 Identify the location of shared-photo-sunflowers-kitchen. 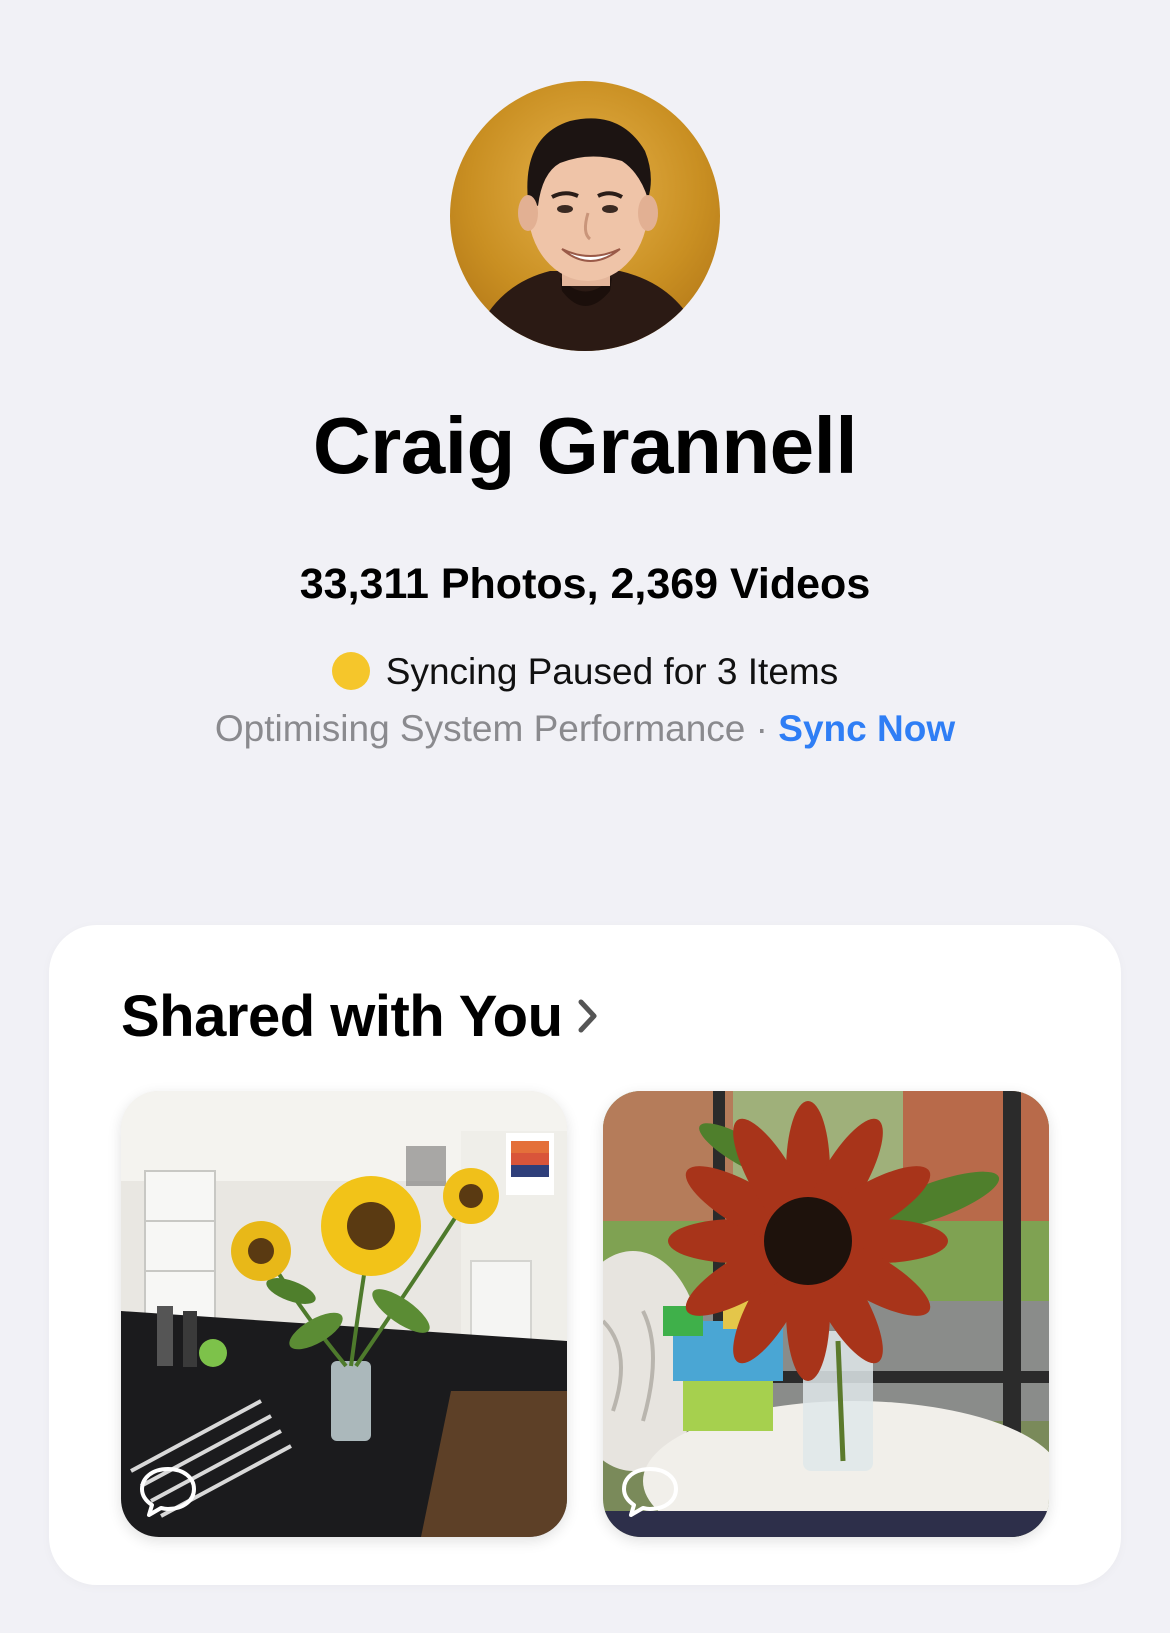
(344, 1314).